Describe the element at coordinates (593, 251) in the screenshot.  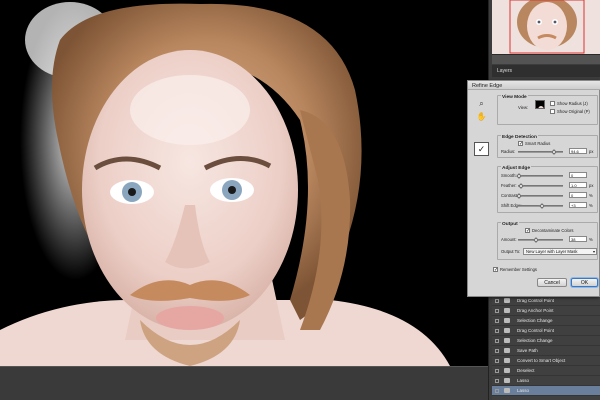
I see `chevron-down-icon: ▾` at that location.